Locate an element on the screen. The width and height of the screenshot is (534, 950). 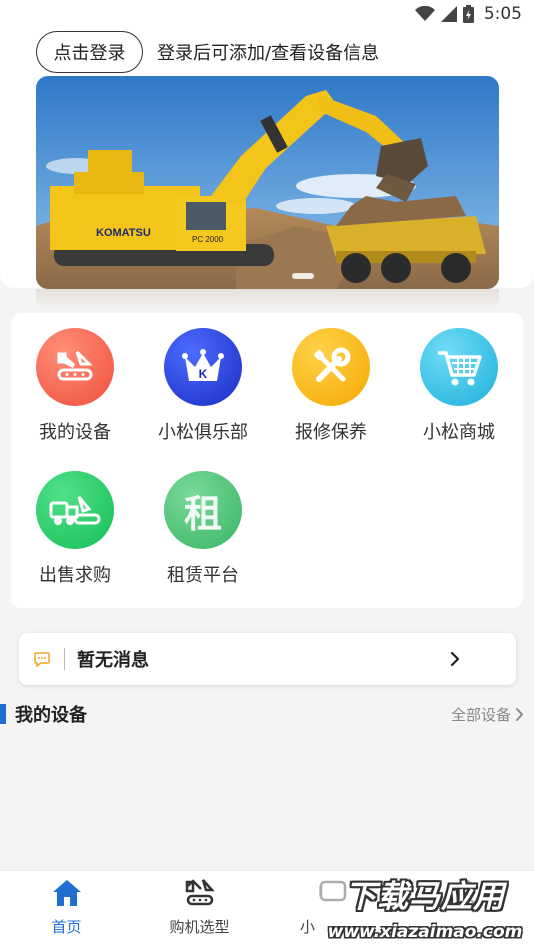
all-devices-label: 全部设备 is located at coordinates (480, 714).